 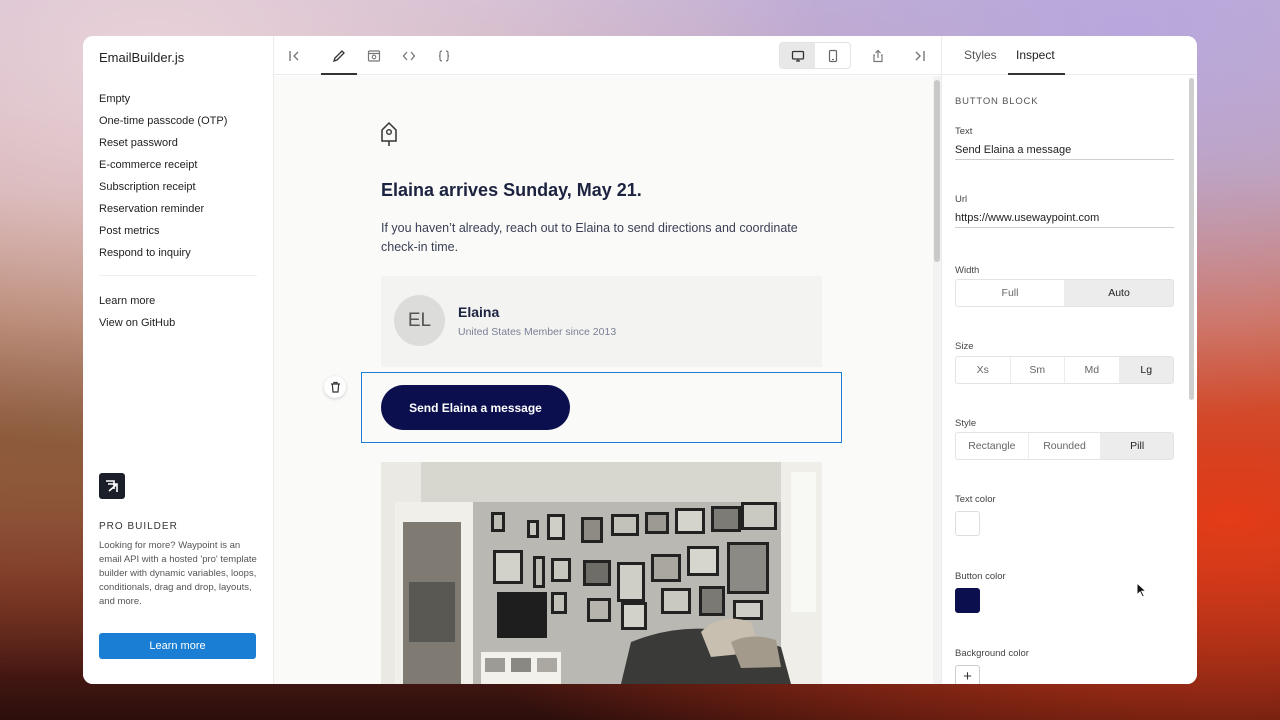 What do you see at coordinates (1035, 55) in the screenshot?
I see `tab-inspect: Inspect` at bounding box center [1035, 55].